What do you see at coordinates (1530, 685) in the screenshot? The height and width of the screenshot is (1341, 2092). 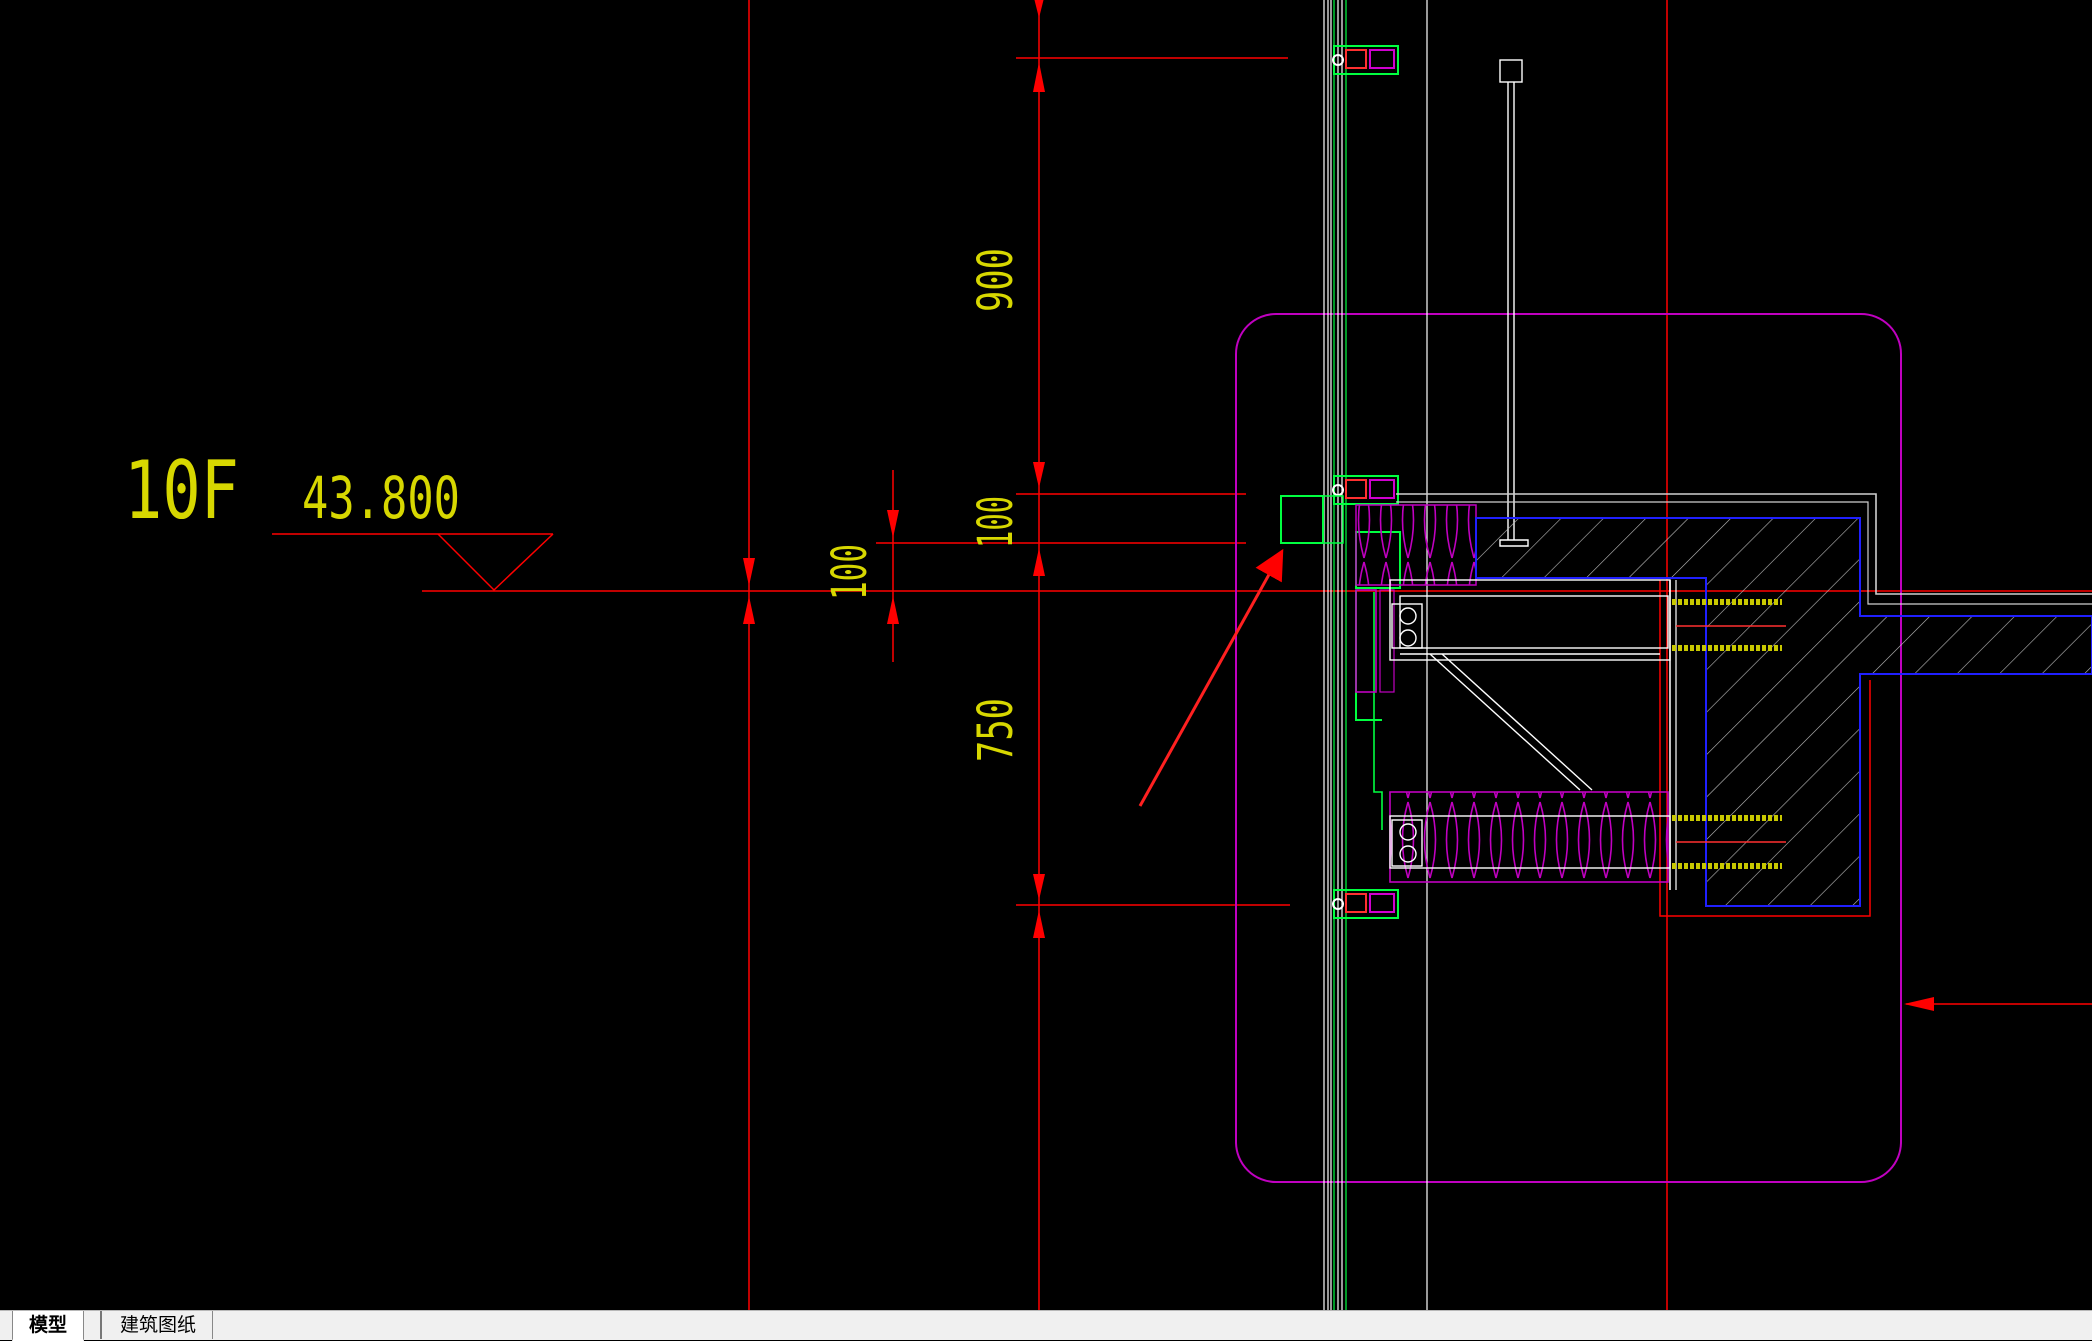 I see `steel-bracket` at bounding box center [1530, 685].